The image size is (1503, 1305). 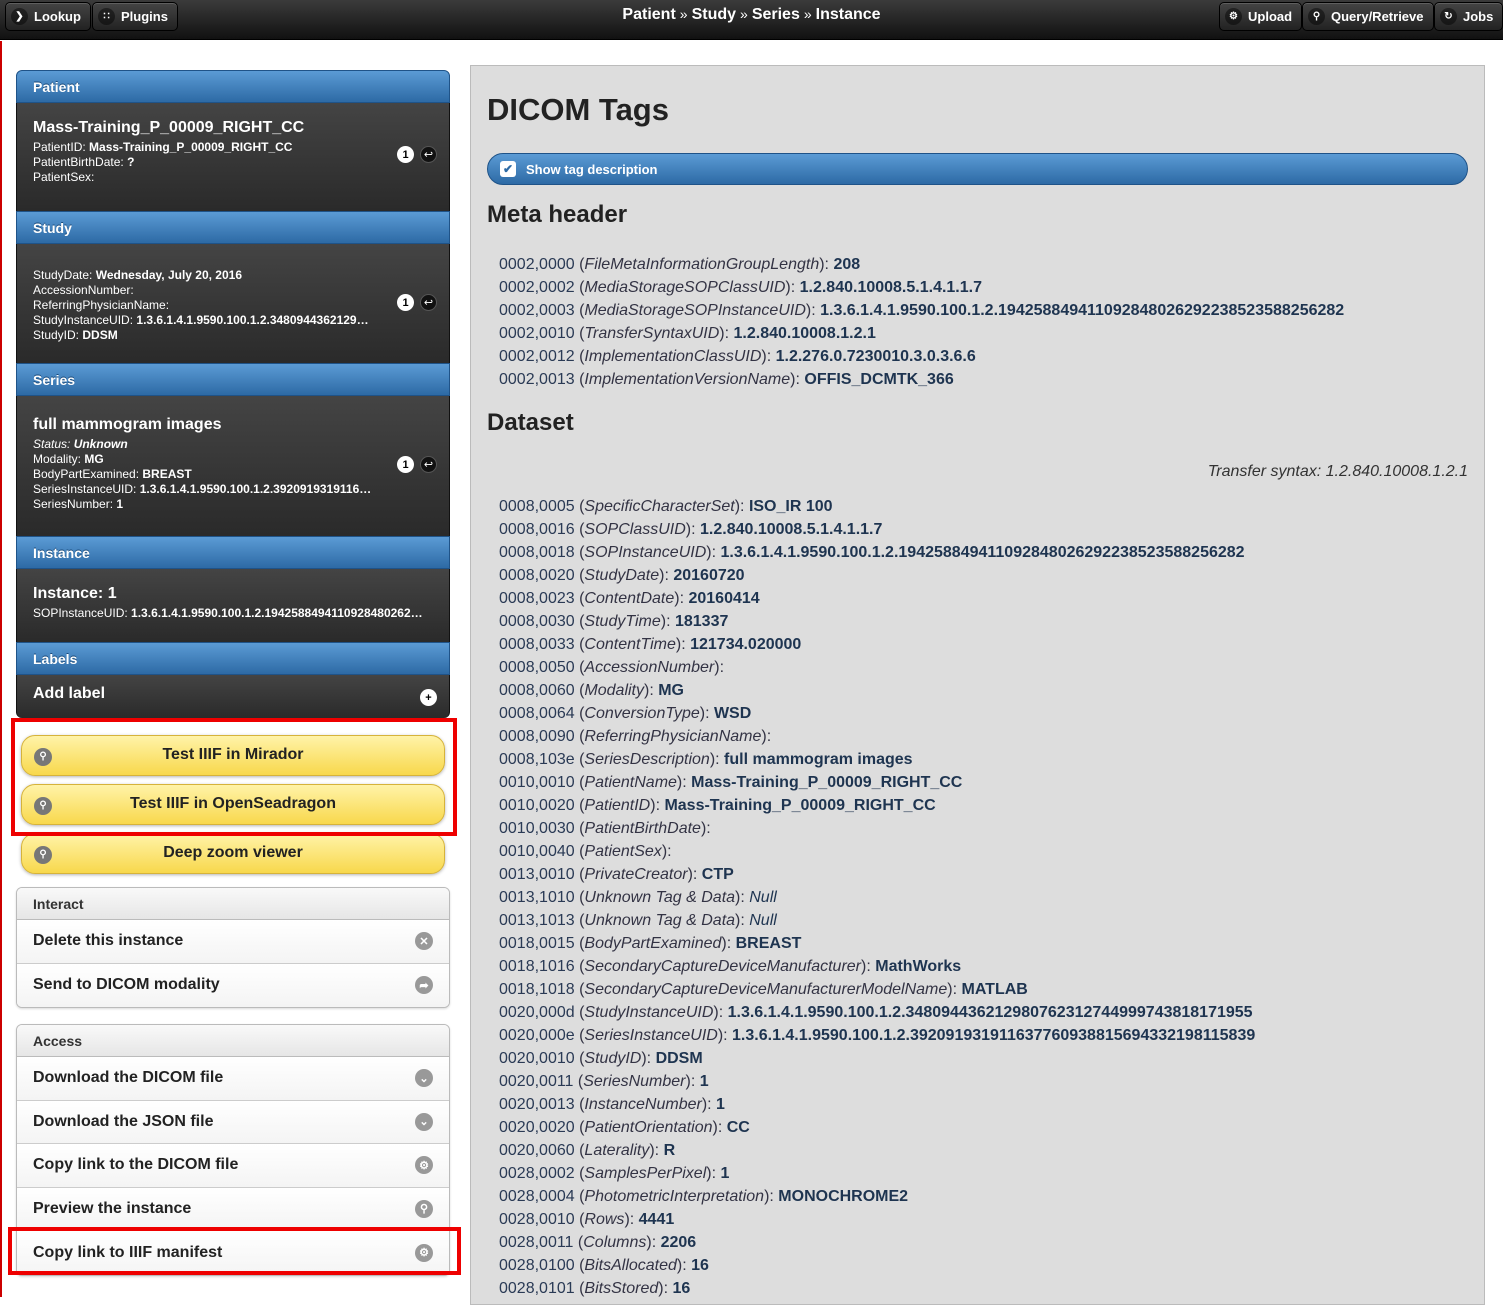 What do you see at coordinates (604, 1219) in the screenshot?
I see `tag-name: Rows` at bounding box center [604, 1219].